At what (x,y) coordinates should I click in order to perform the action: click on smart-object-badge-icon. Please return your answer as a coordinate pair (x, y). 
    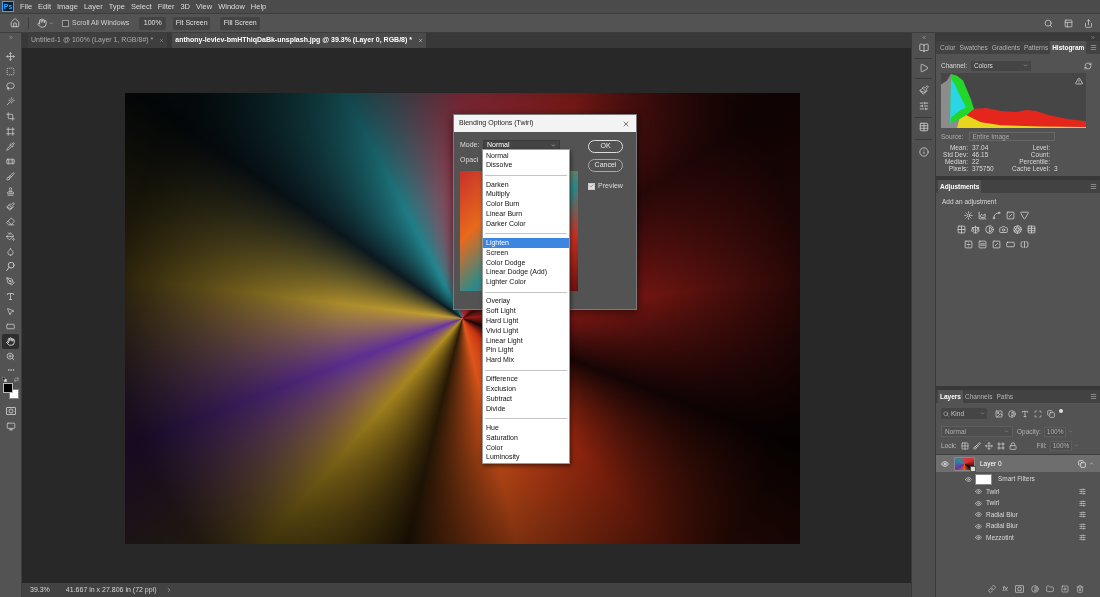
    Looking at the image, I should click on (973, 468).